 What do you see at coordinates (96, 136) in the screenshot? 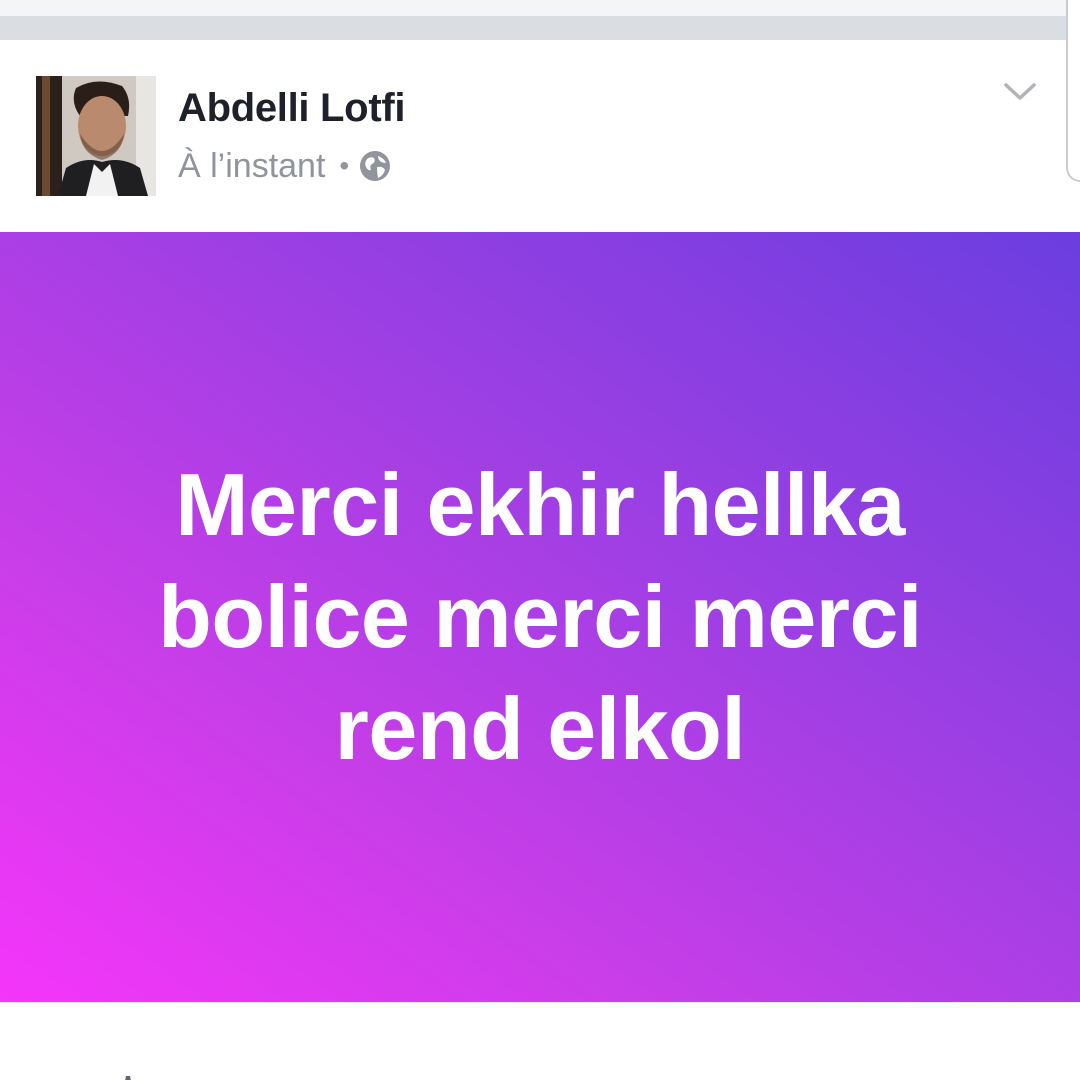
I see `avatar` at bounding box center [96, 136].